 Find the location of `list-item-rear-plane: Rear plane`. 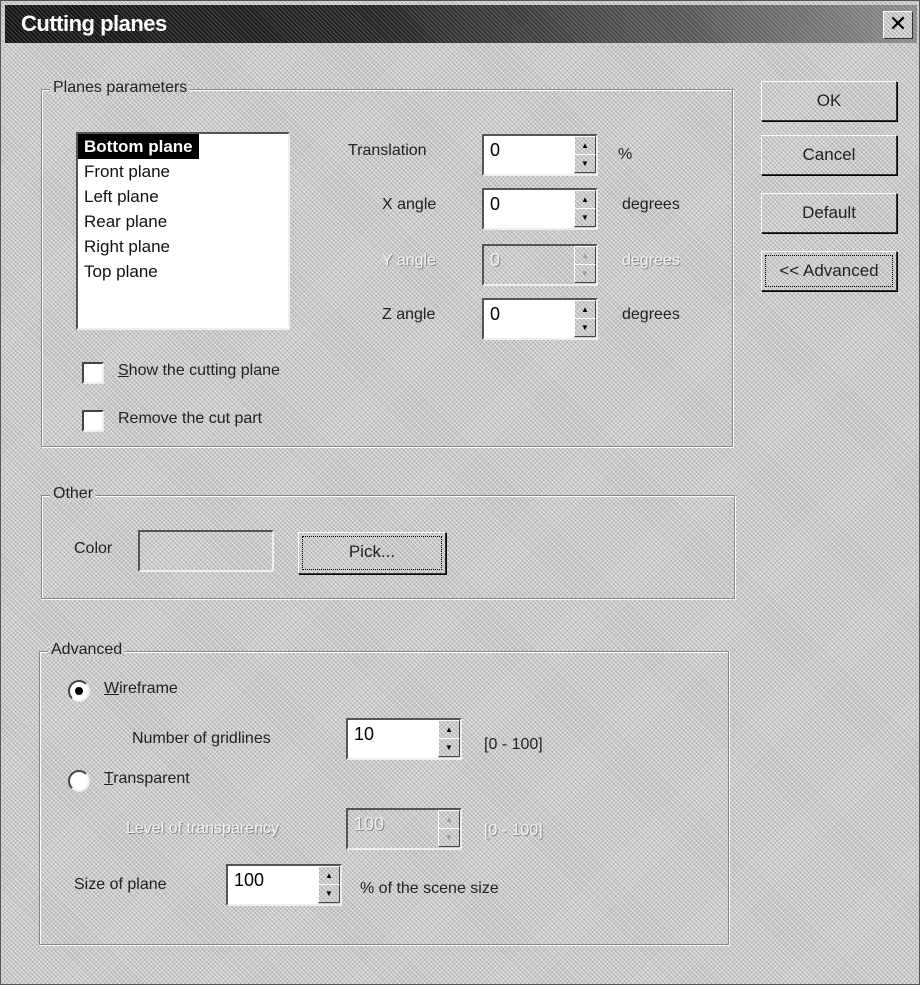

list-item-rear-plane: Rear plane is located at coordinates (183, 221).